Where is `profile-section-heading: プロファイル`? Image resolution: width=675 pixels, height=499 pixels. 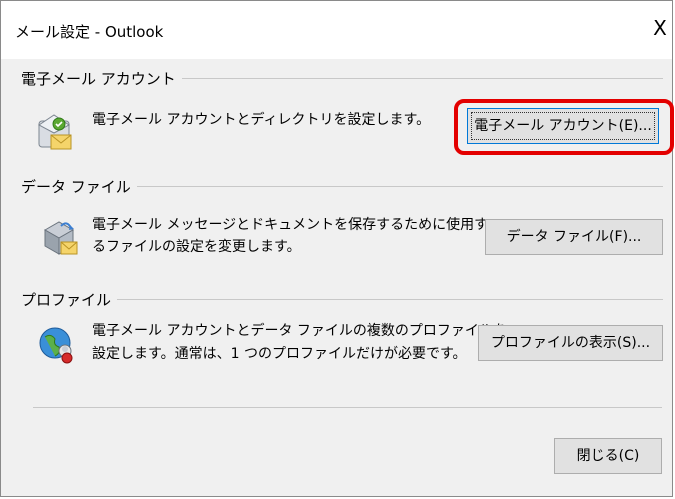
profile-section-heading: プロファイル is located at coordinates (69, 299).